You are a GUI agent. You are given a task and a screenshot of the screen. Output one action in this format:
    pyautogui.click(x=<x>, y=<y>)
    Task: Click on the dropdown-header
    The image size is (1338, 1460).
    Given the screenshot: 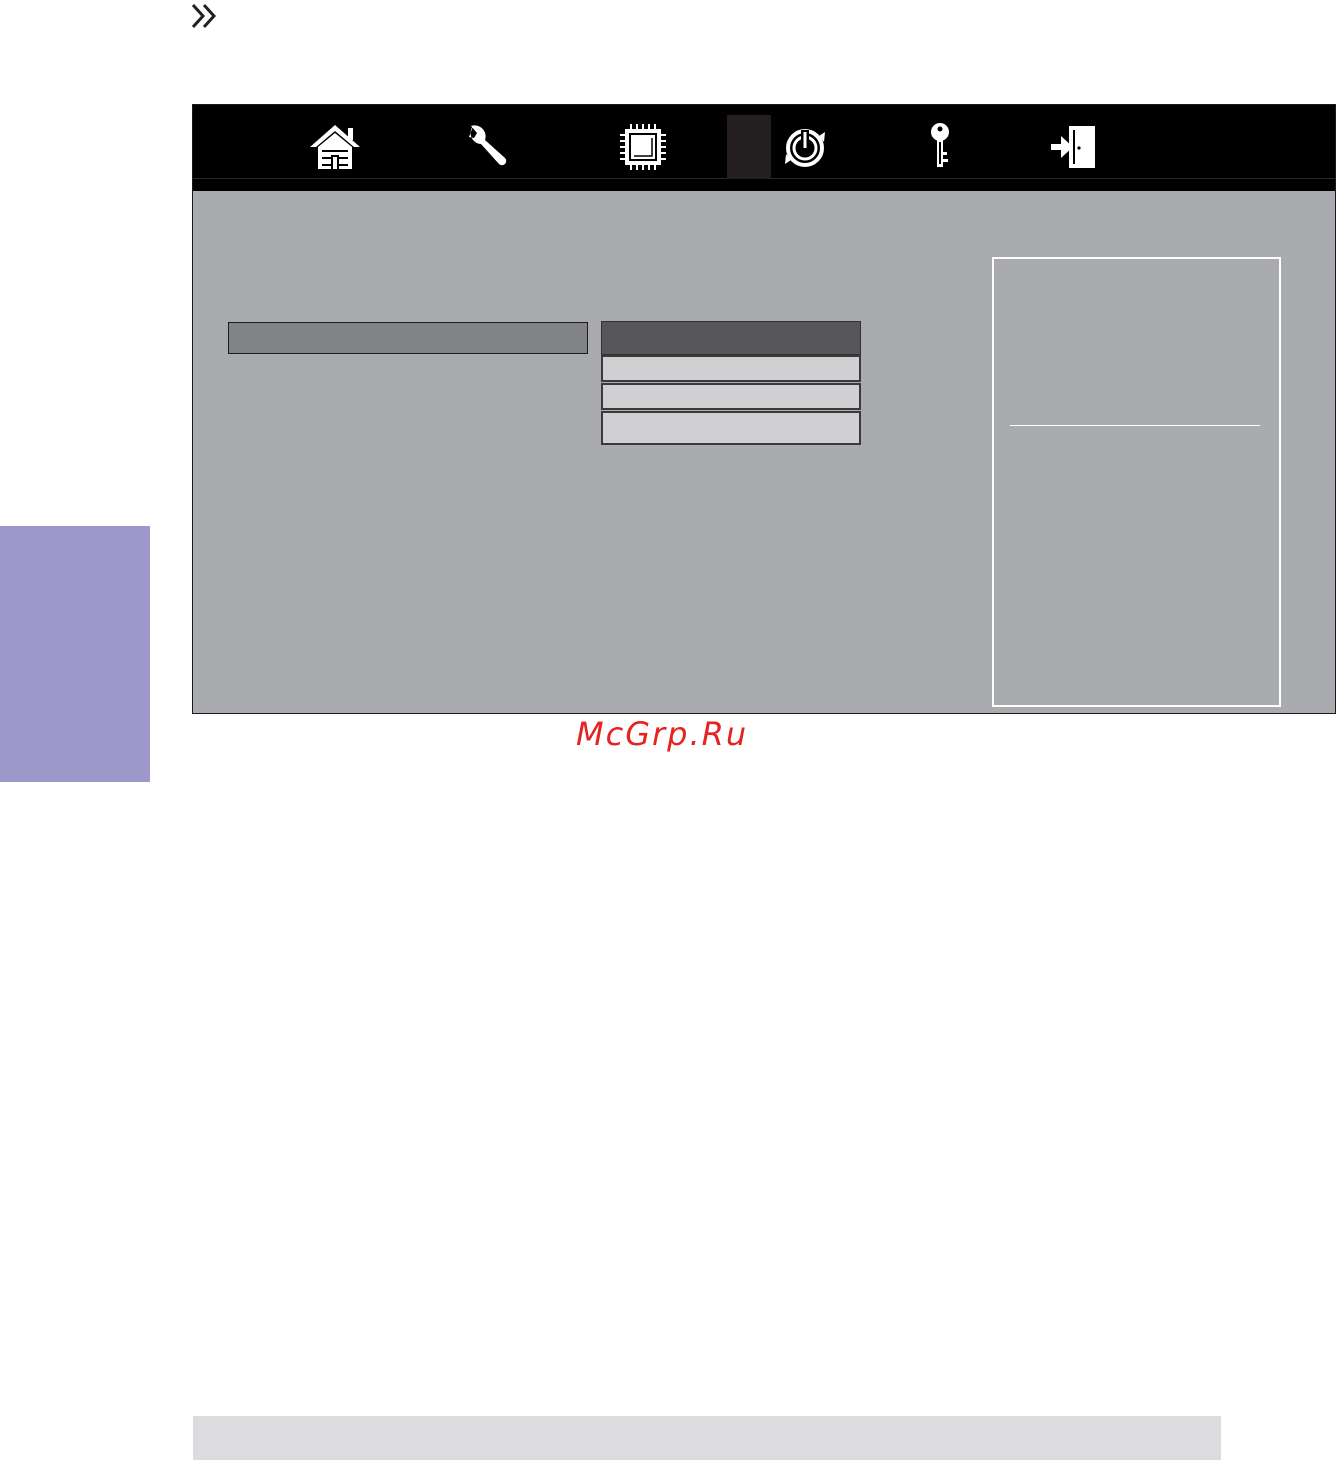 What is the action you would take?
    pyautogui.click(x=731, y=338)
    